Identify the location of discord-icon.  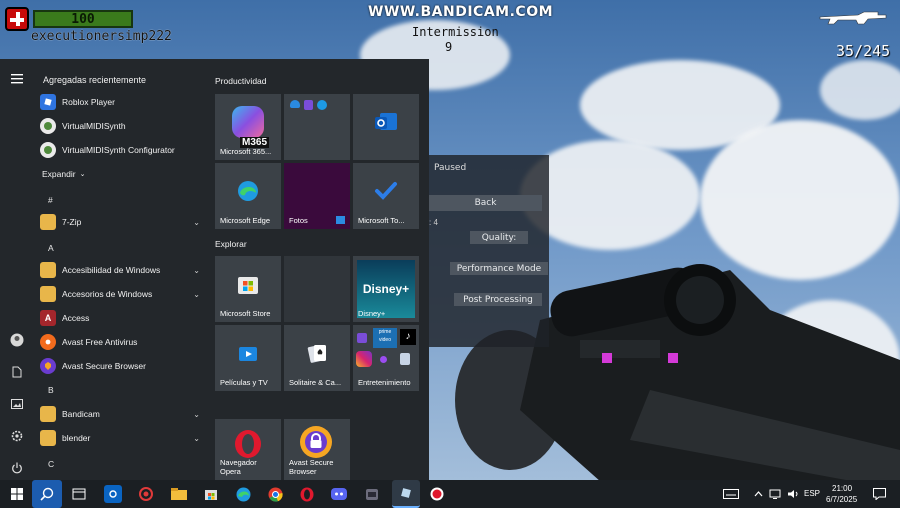
(339, 494).